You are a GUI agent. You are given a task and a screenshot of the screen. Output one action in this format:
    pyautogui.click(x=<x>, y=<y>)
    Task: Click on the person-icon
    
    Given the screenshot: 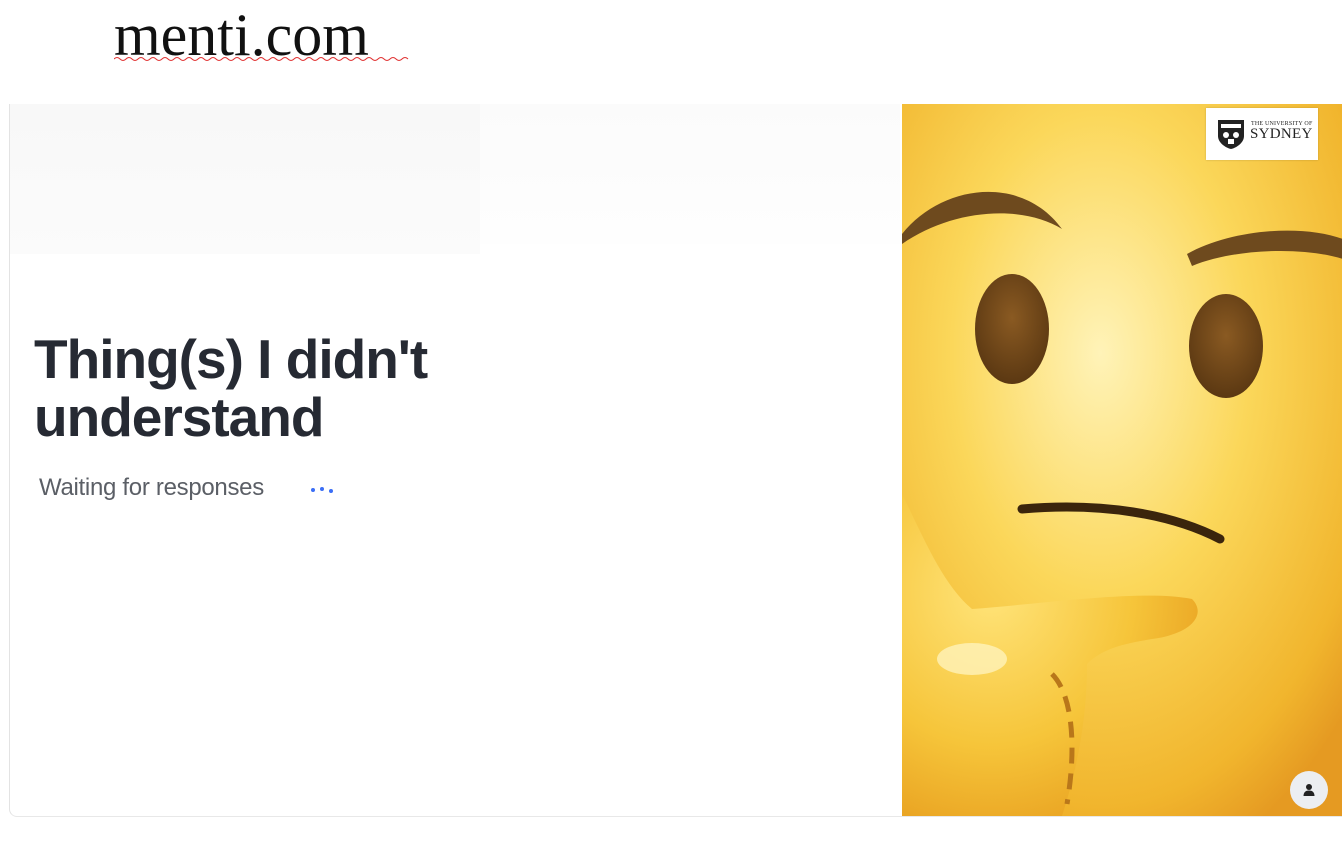 What is the action you would take?
    pyautogui.click(x=1309, y=790)
    